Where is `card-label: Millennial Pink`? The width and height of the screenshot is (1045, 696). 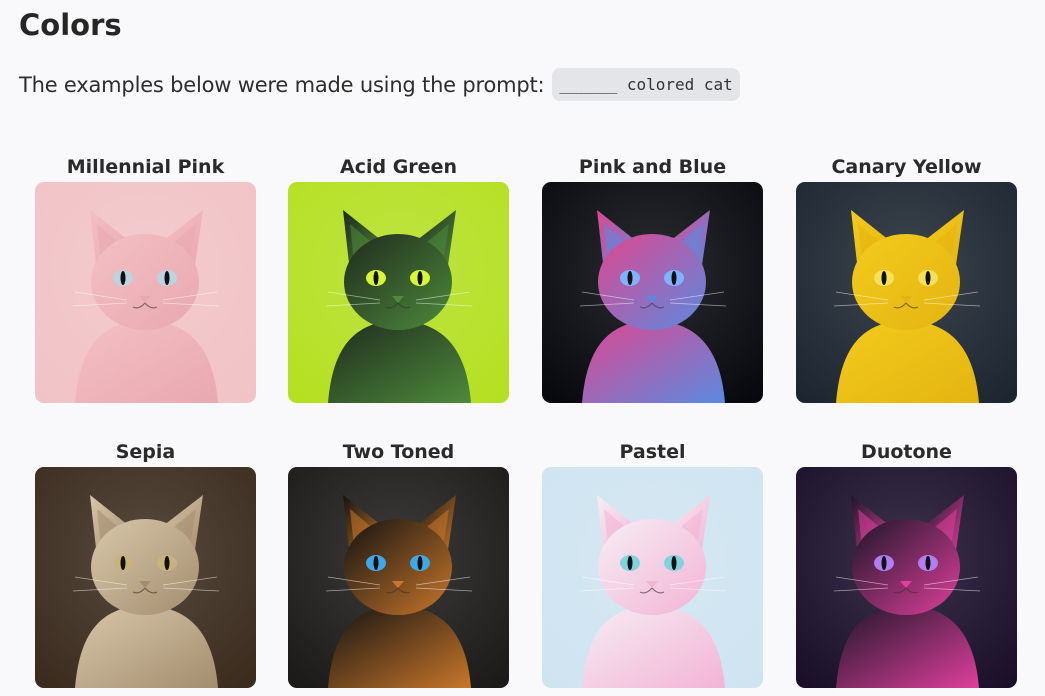 card-label: Millennial Pink is located at coordinates (145, 167).